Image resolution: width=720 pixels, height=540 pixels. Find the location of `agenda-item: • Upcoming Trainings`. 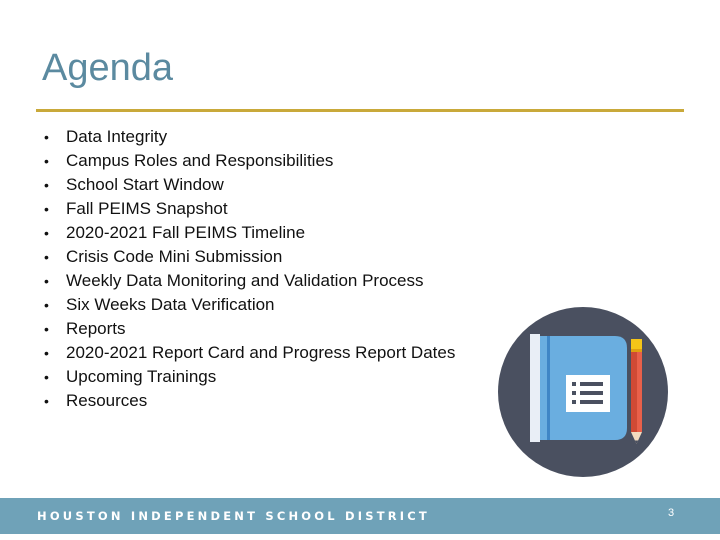

agenda-item: • Upcoming Trainings is located at coordinates (249, 377).